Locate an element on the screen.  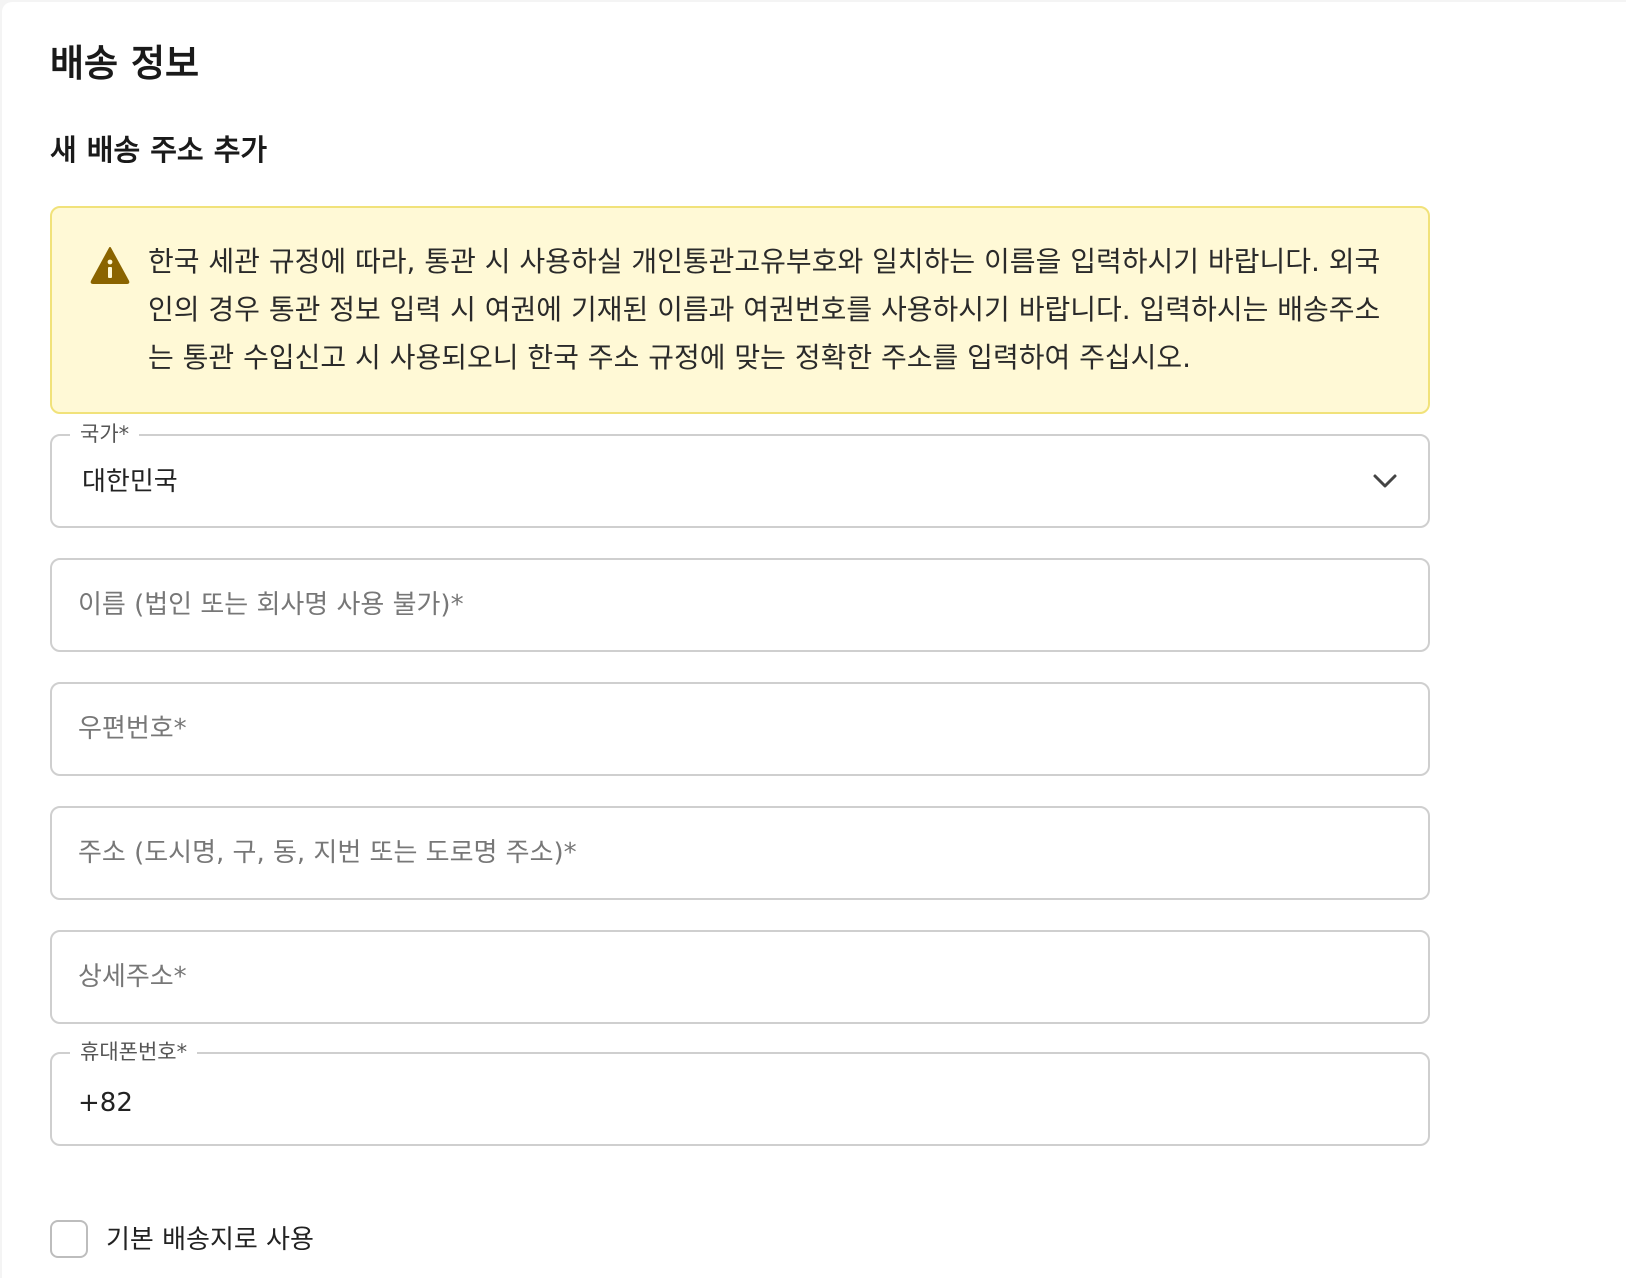
name-field is located at coordinates (740, 605).